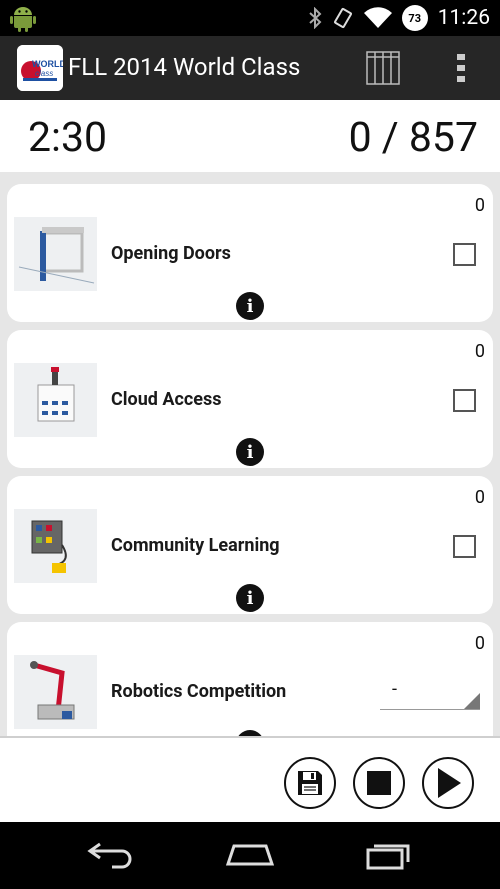 The width and height of the screenshot is (500, 889). Describe the element at coordinates (383, 68) in the screenshot. I see `grid-view-icon` at that location.